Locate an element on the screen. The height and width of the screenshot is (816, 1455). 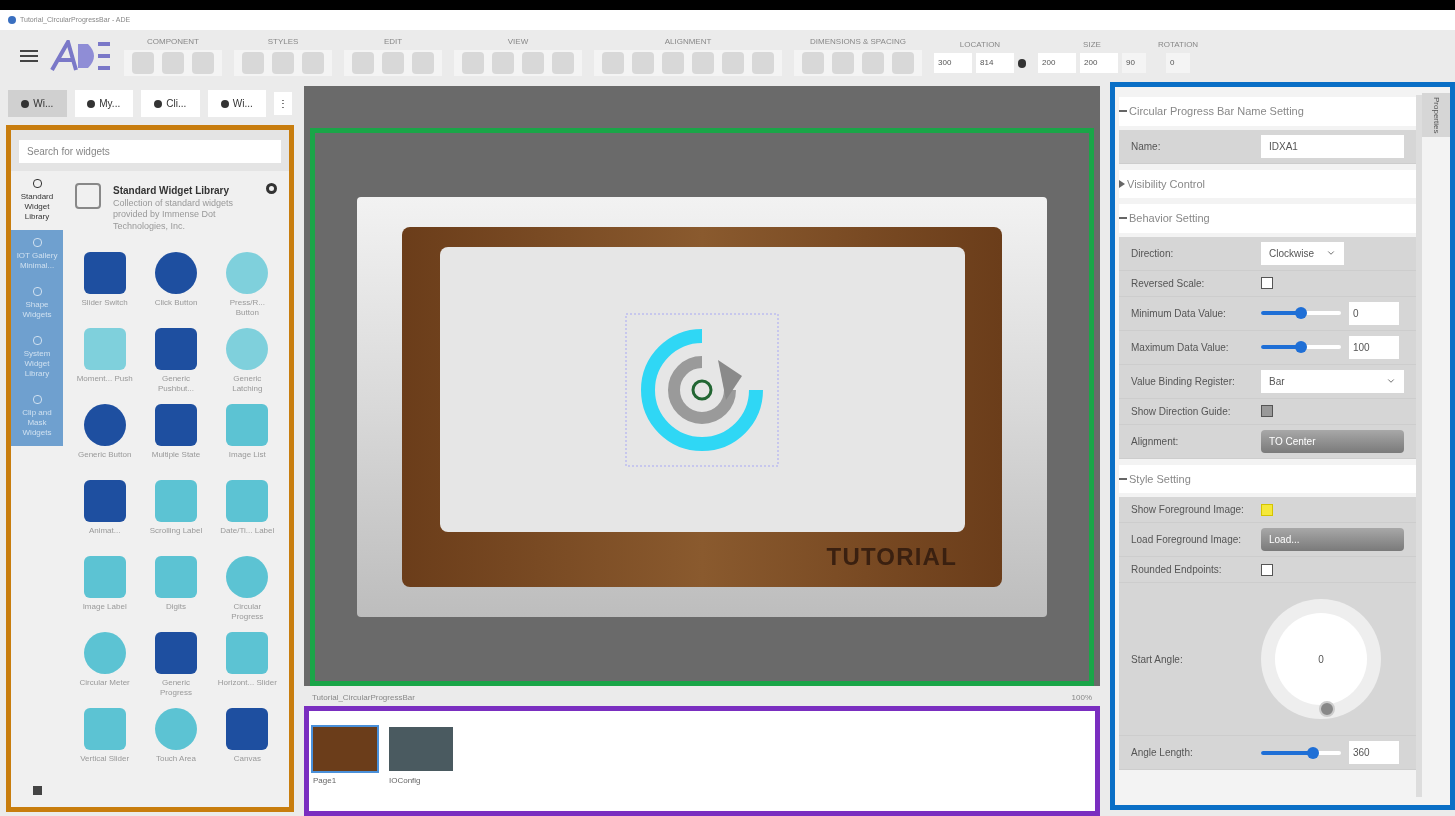
section-header: Circular Progress Bar Name Setting is located at coordinates (1267, 111).